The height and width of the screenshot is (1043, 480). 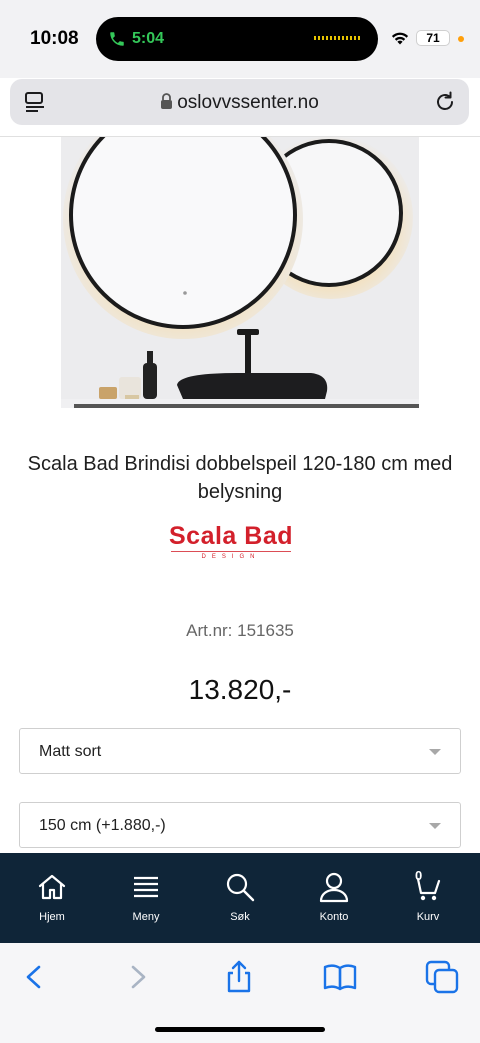 What do you see at coordinates (70, 751) in the screenshot?
I see `color-select-value: Matt sort` at bounding box center [70, 751].